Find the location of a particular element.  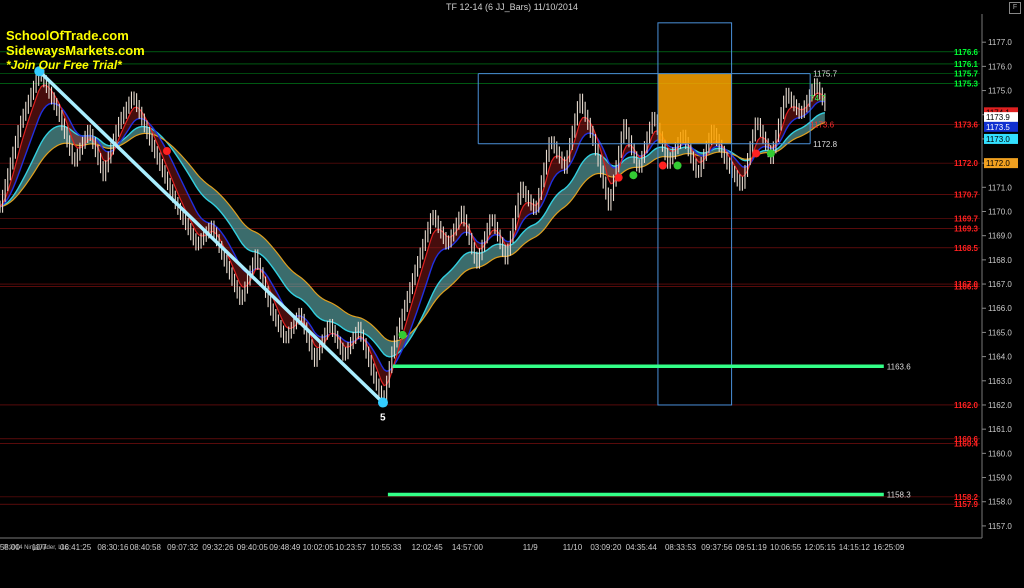

y-tick-label: 1162.0 is located at coordinates (1000, 405).